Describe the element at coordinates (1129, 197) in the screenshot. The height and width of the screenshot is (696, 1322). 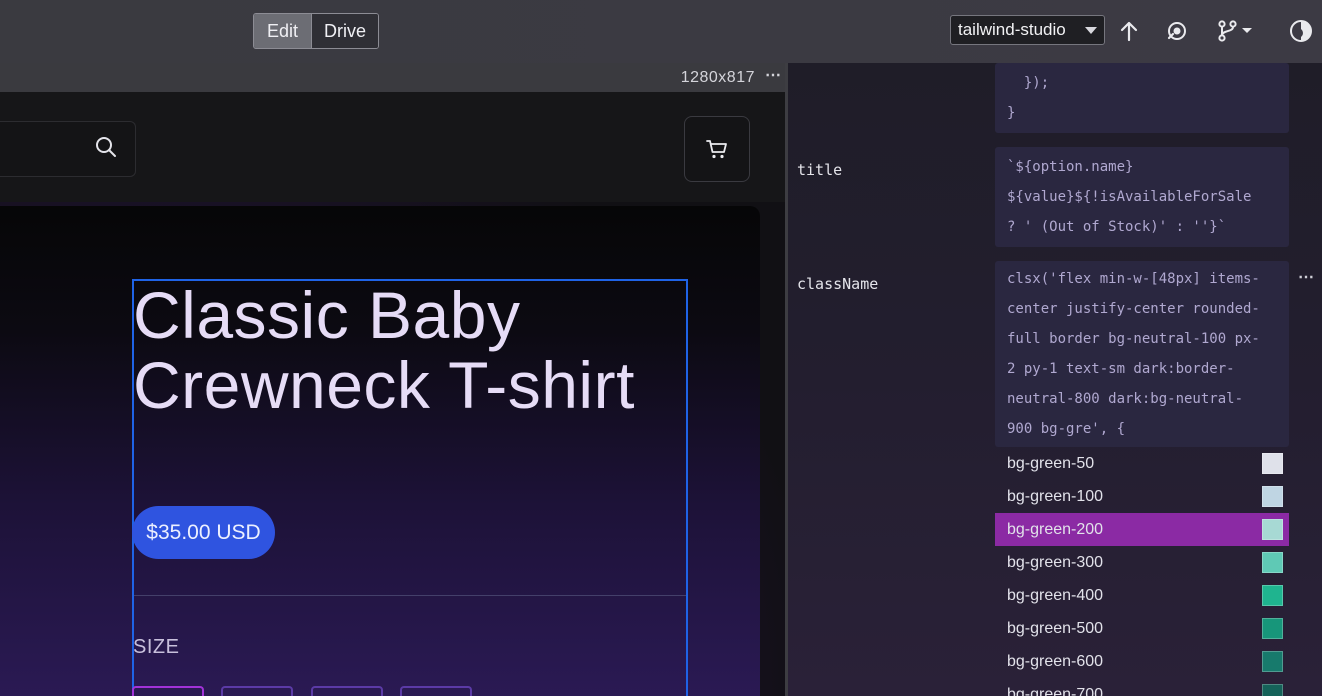
I see `code-line: ${value}${!isAvailableForSale` at that location.